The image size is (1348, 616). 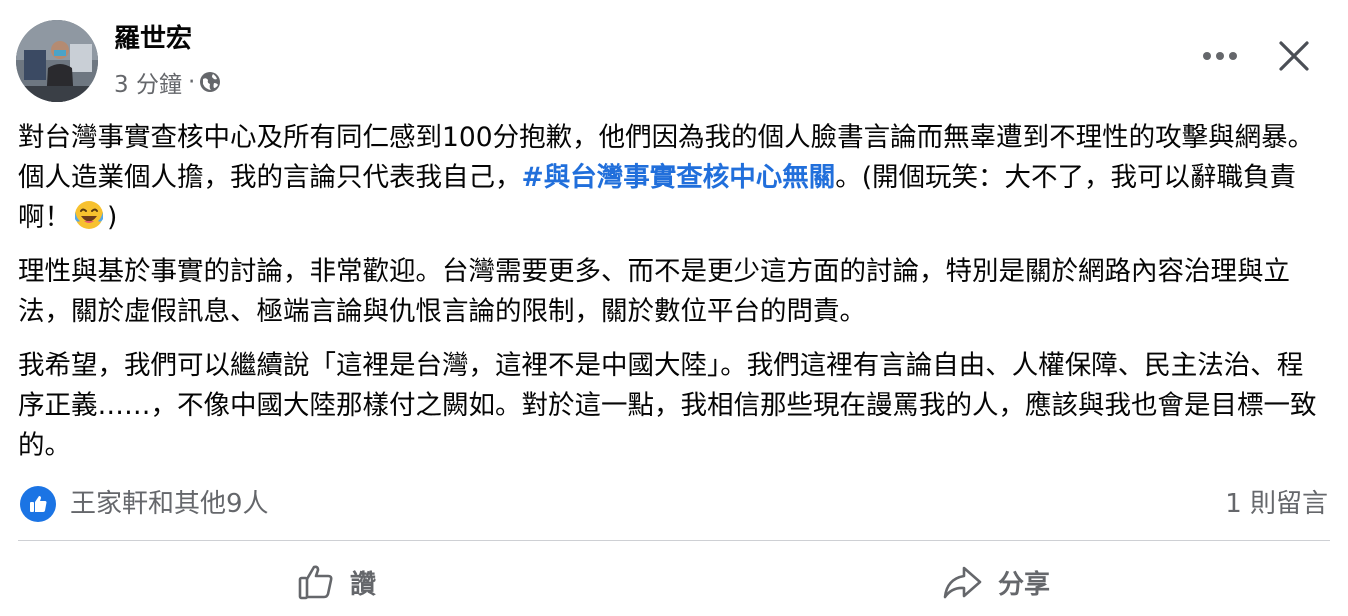 What do you see at coordinates (112, 217) in the screenshot?
I see `paragraph-1-closing: )` at bounding box center [112, 217].